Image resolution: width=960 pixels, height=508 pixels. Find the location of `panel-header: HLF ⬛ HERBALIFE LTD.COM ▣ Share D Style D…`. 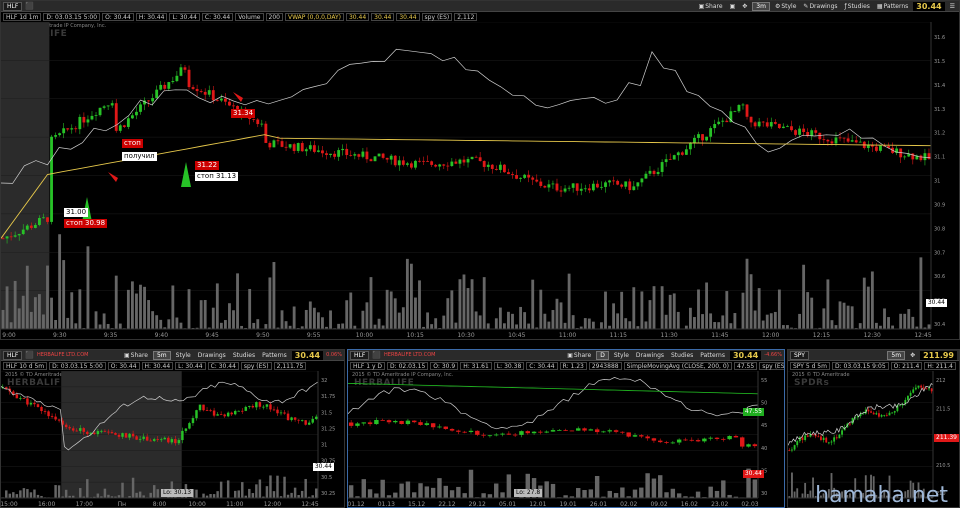

panel-header: HLF ⬛ HERBALIFE LTD.COM ▣ Share D Style D… is located at coordinates (566, 355).